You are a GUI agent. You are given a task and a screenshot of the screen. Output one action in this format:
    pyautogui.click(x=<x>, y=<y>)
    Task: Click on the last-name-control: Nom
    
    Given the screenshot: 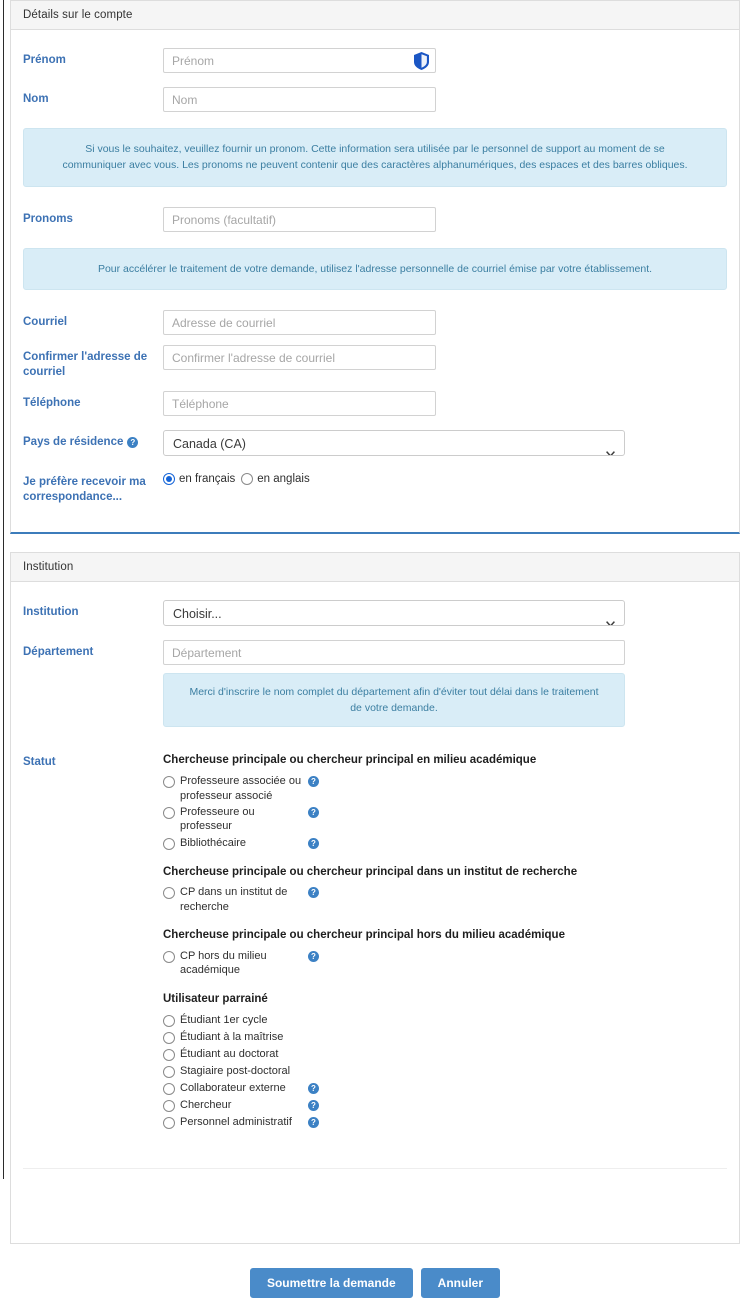 What is the action you would take?
    pyautogui.click(x=445, y=99)
    